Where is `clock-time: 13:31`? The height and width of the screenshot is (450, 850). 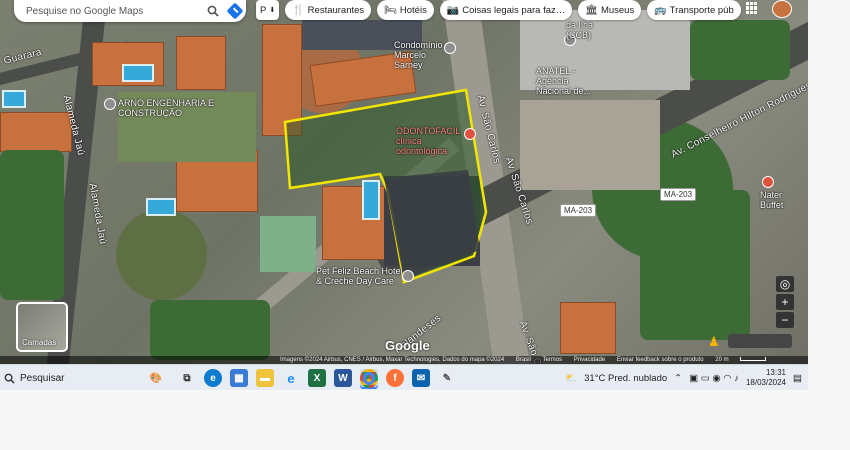 clock-time: 13:31 is located at coordinates (776, 372).